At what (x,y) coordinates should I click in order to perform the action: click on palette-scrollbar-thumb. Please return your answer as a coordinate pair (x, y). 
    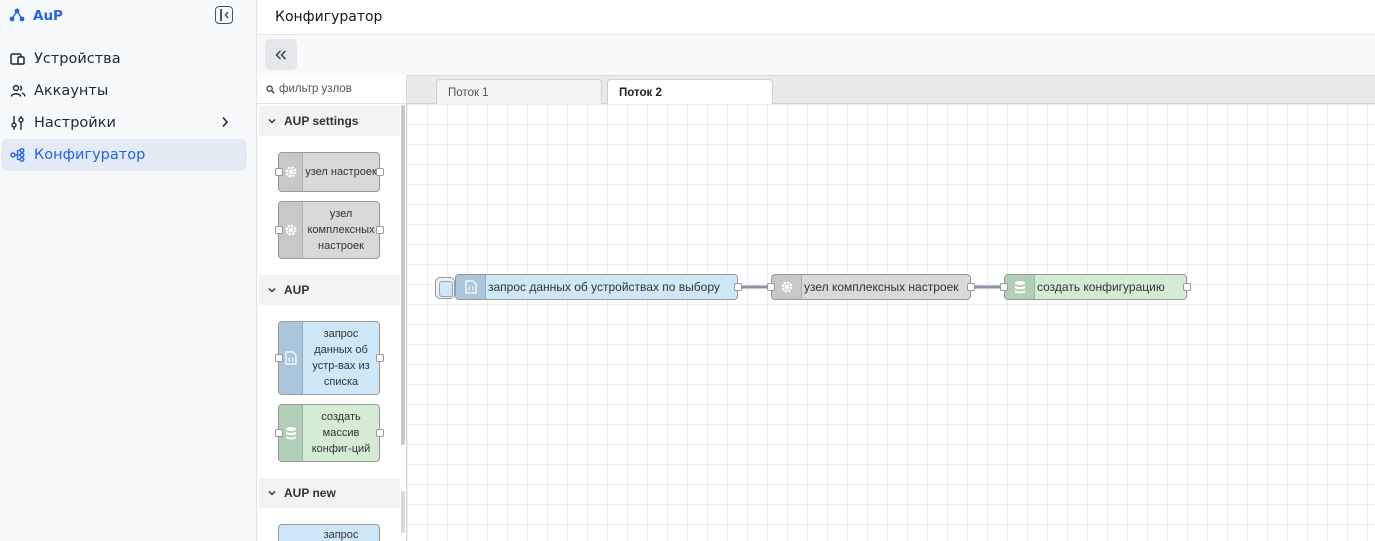
    Looking at the image, I should click on (403, 275).